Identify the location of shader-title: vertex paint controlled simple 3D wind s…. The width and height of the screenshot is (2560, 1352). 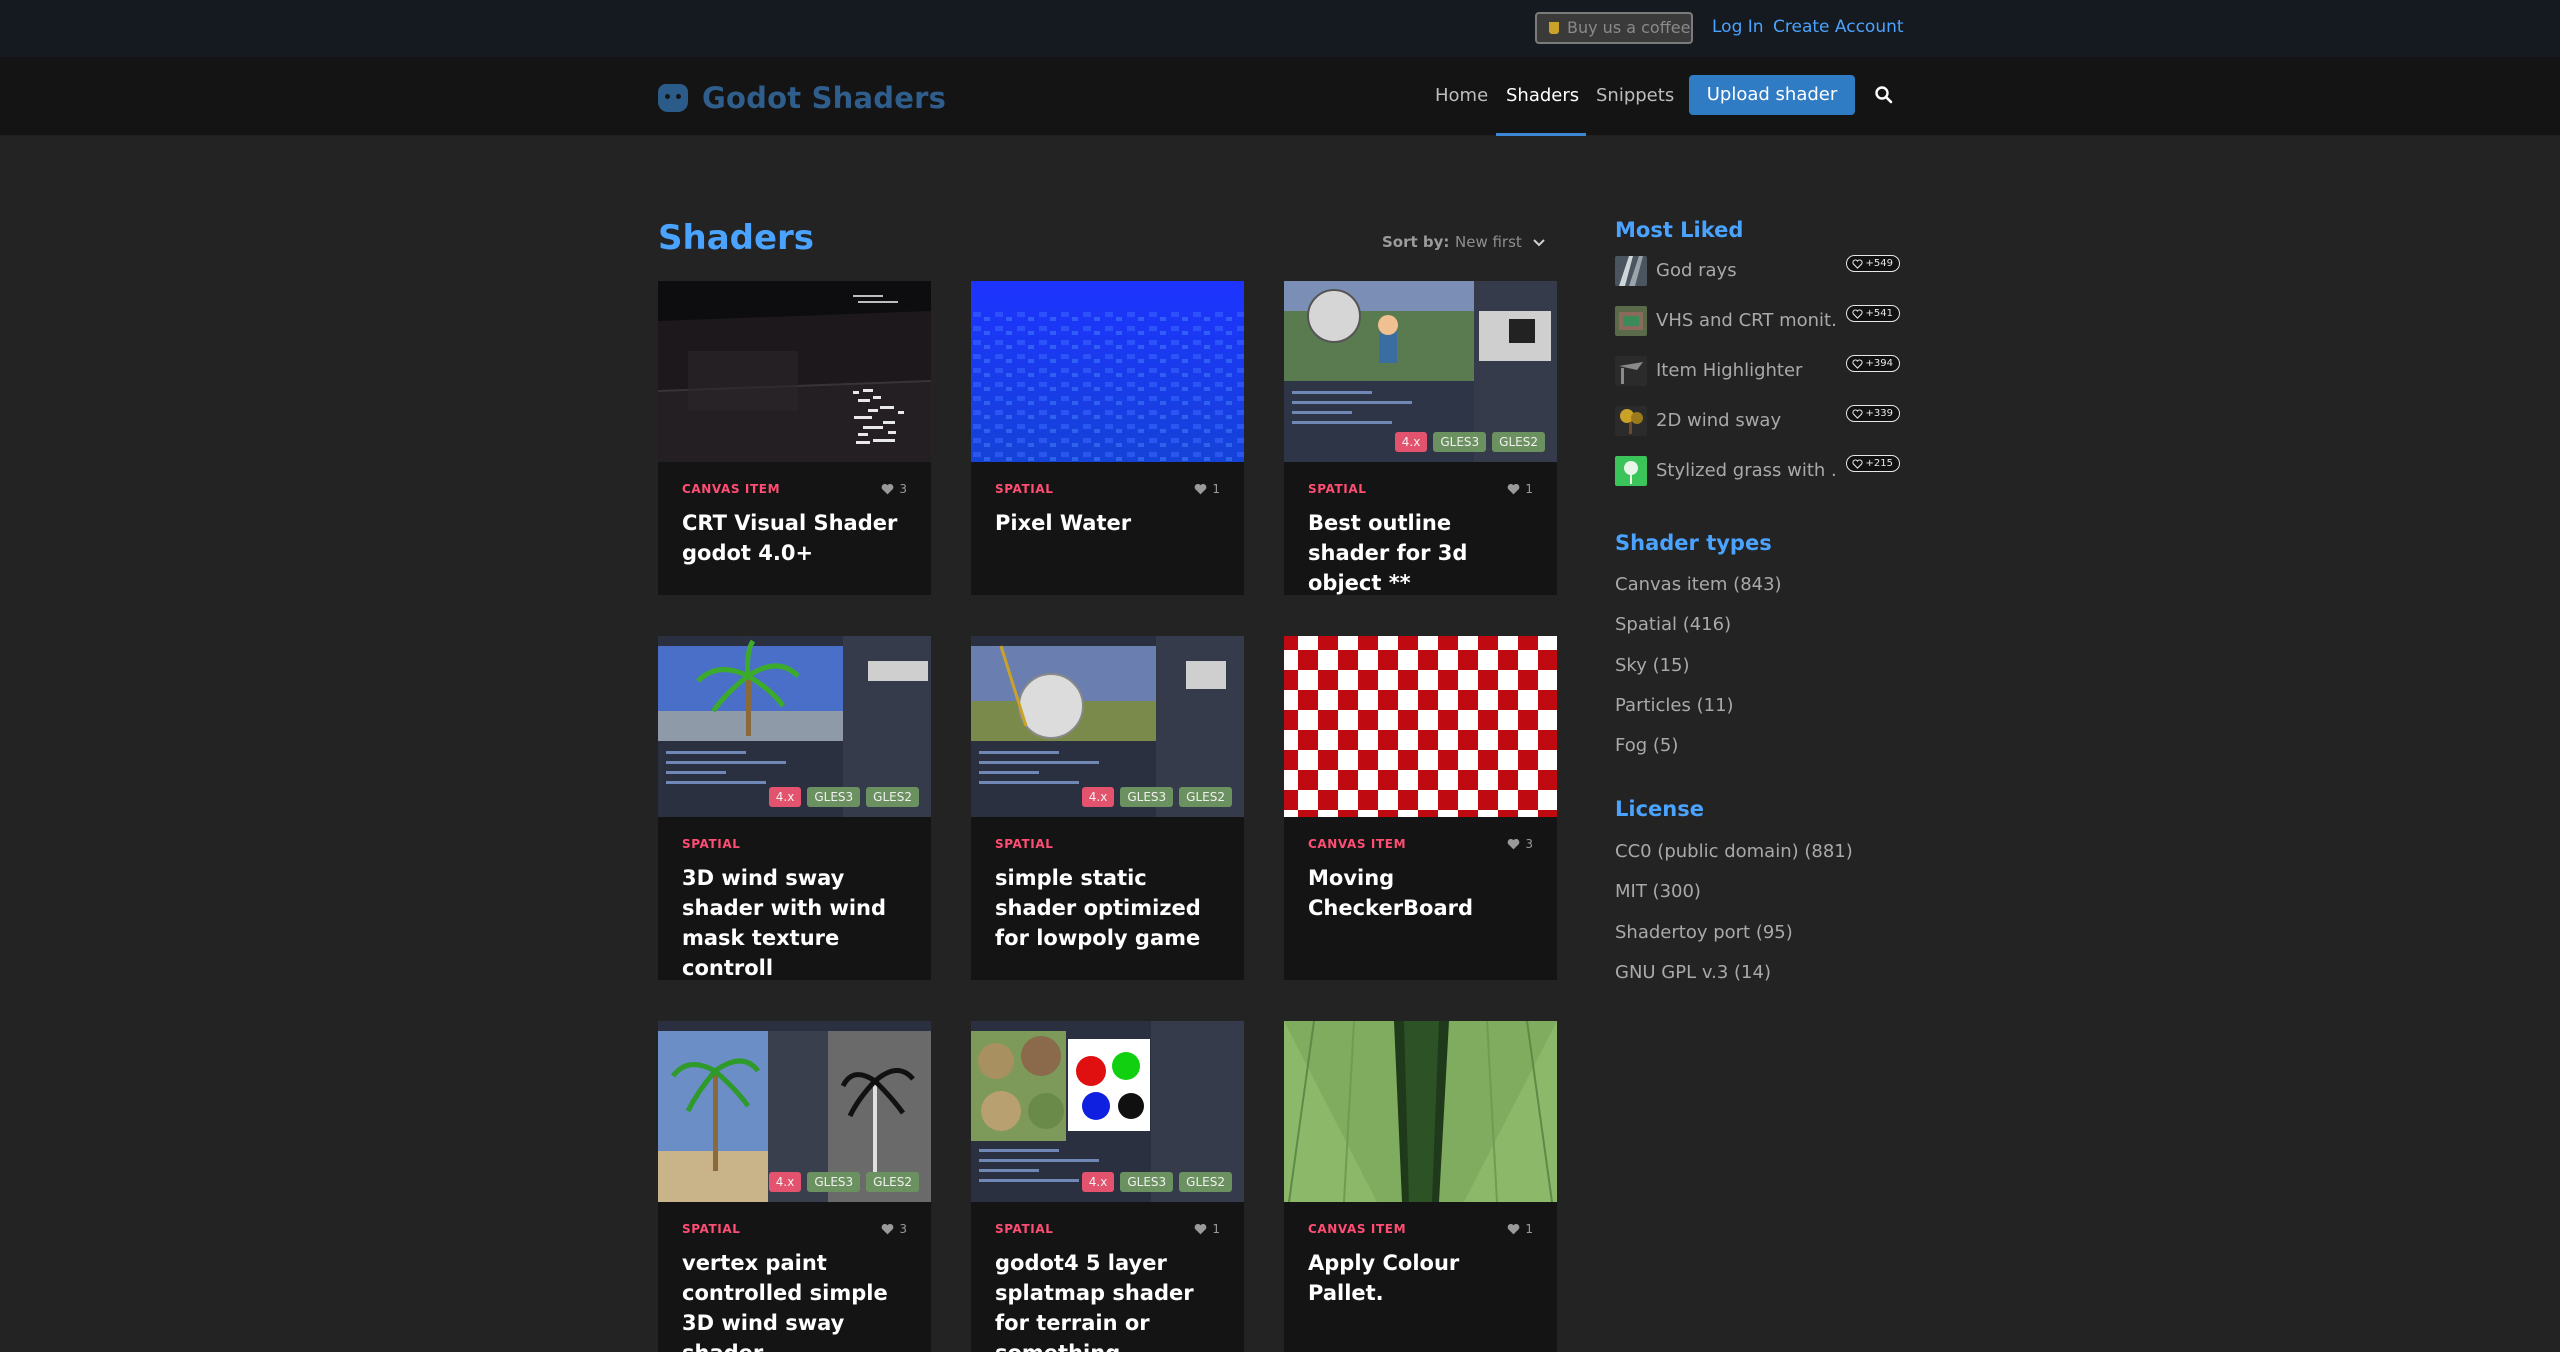
(794, 1300).